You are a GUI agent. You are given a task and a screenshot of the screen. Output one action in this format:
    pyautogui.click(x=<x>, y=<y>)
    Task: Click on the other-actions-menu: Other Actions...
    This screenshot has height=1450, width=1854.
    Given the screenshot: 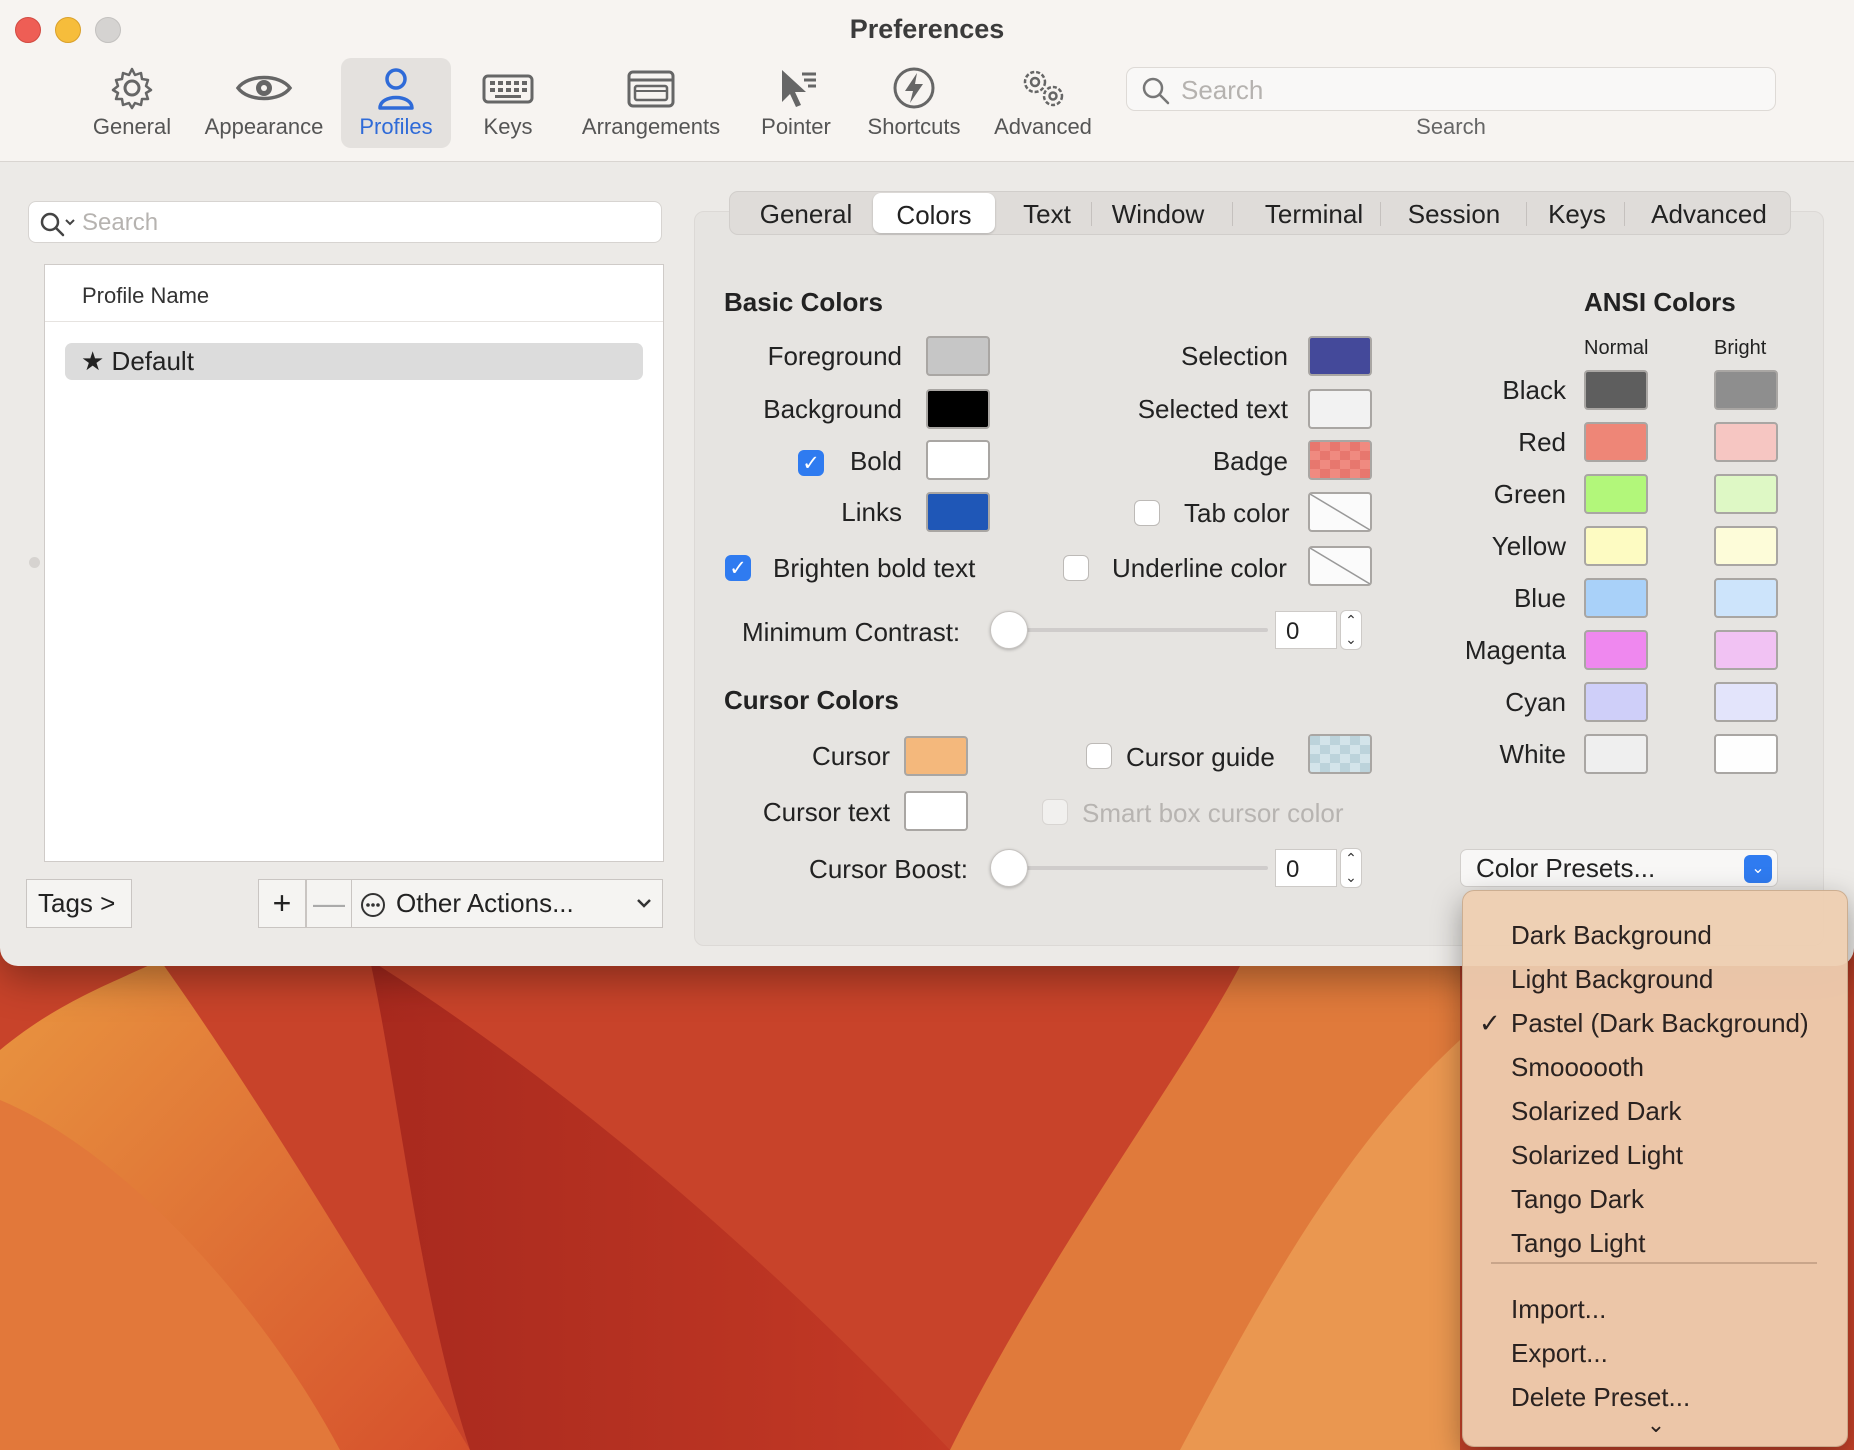 What is the action you would take?
    pyautogui.click(x=507, y=903)
    